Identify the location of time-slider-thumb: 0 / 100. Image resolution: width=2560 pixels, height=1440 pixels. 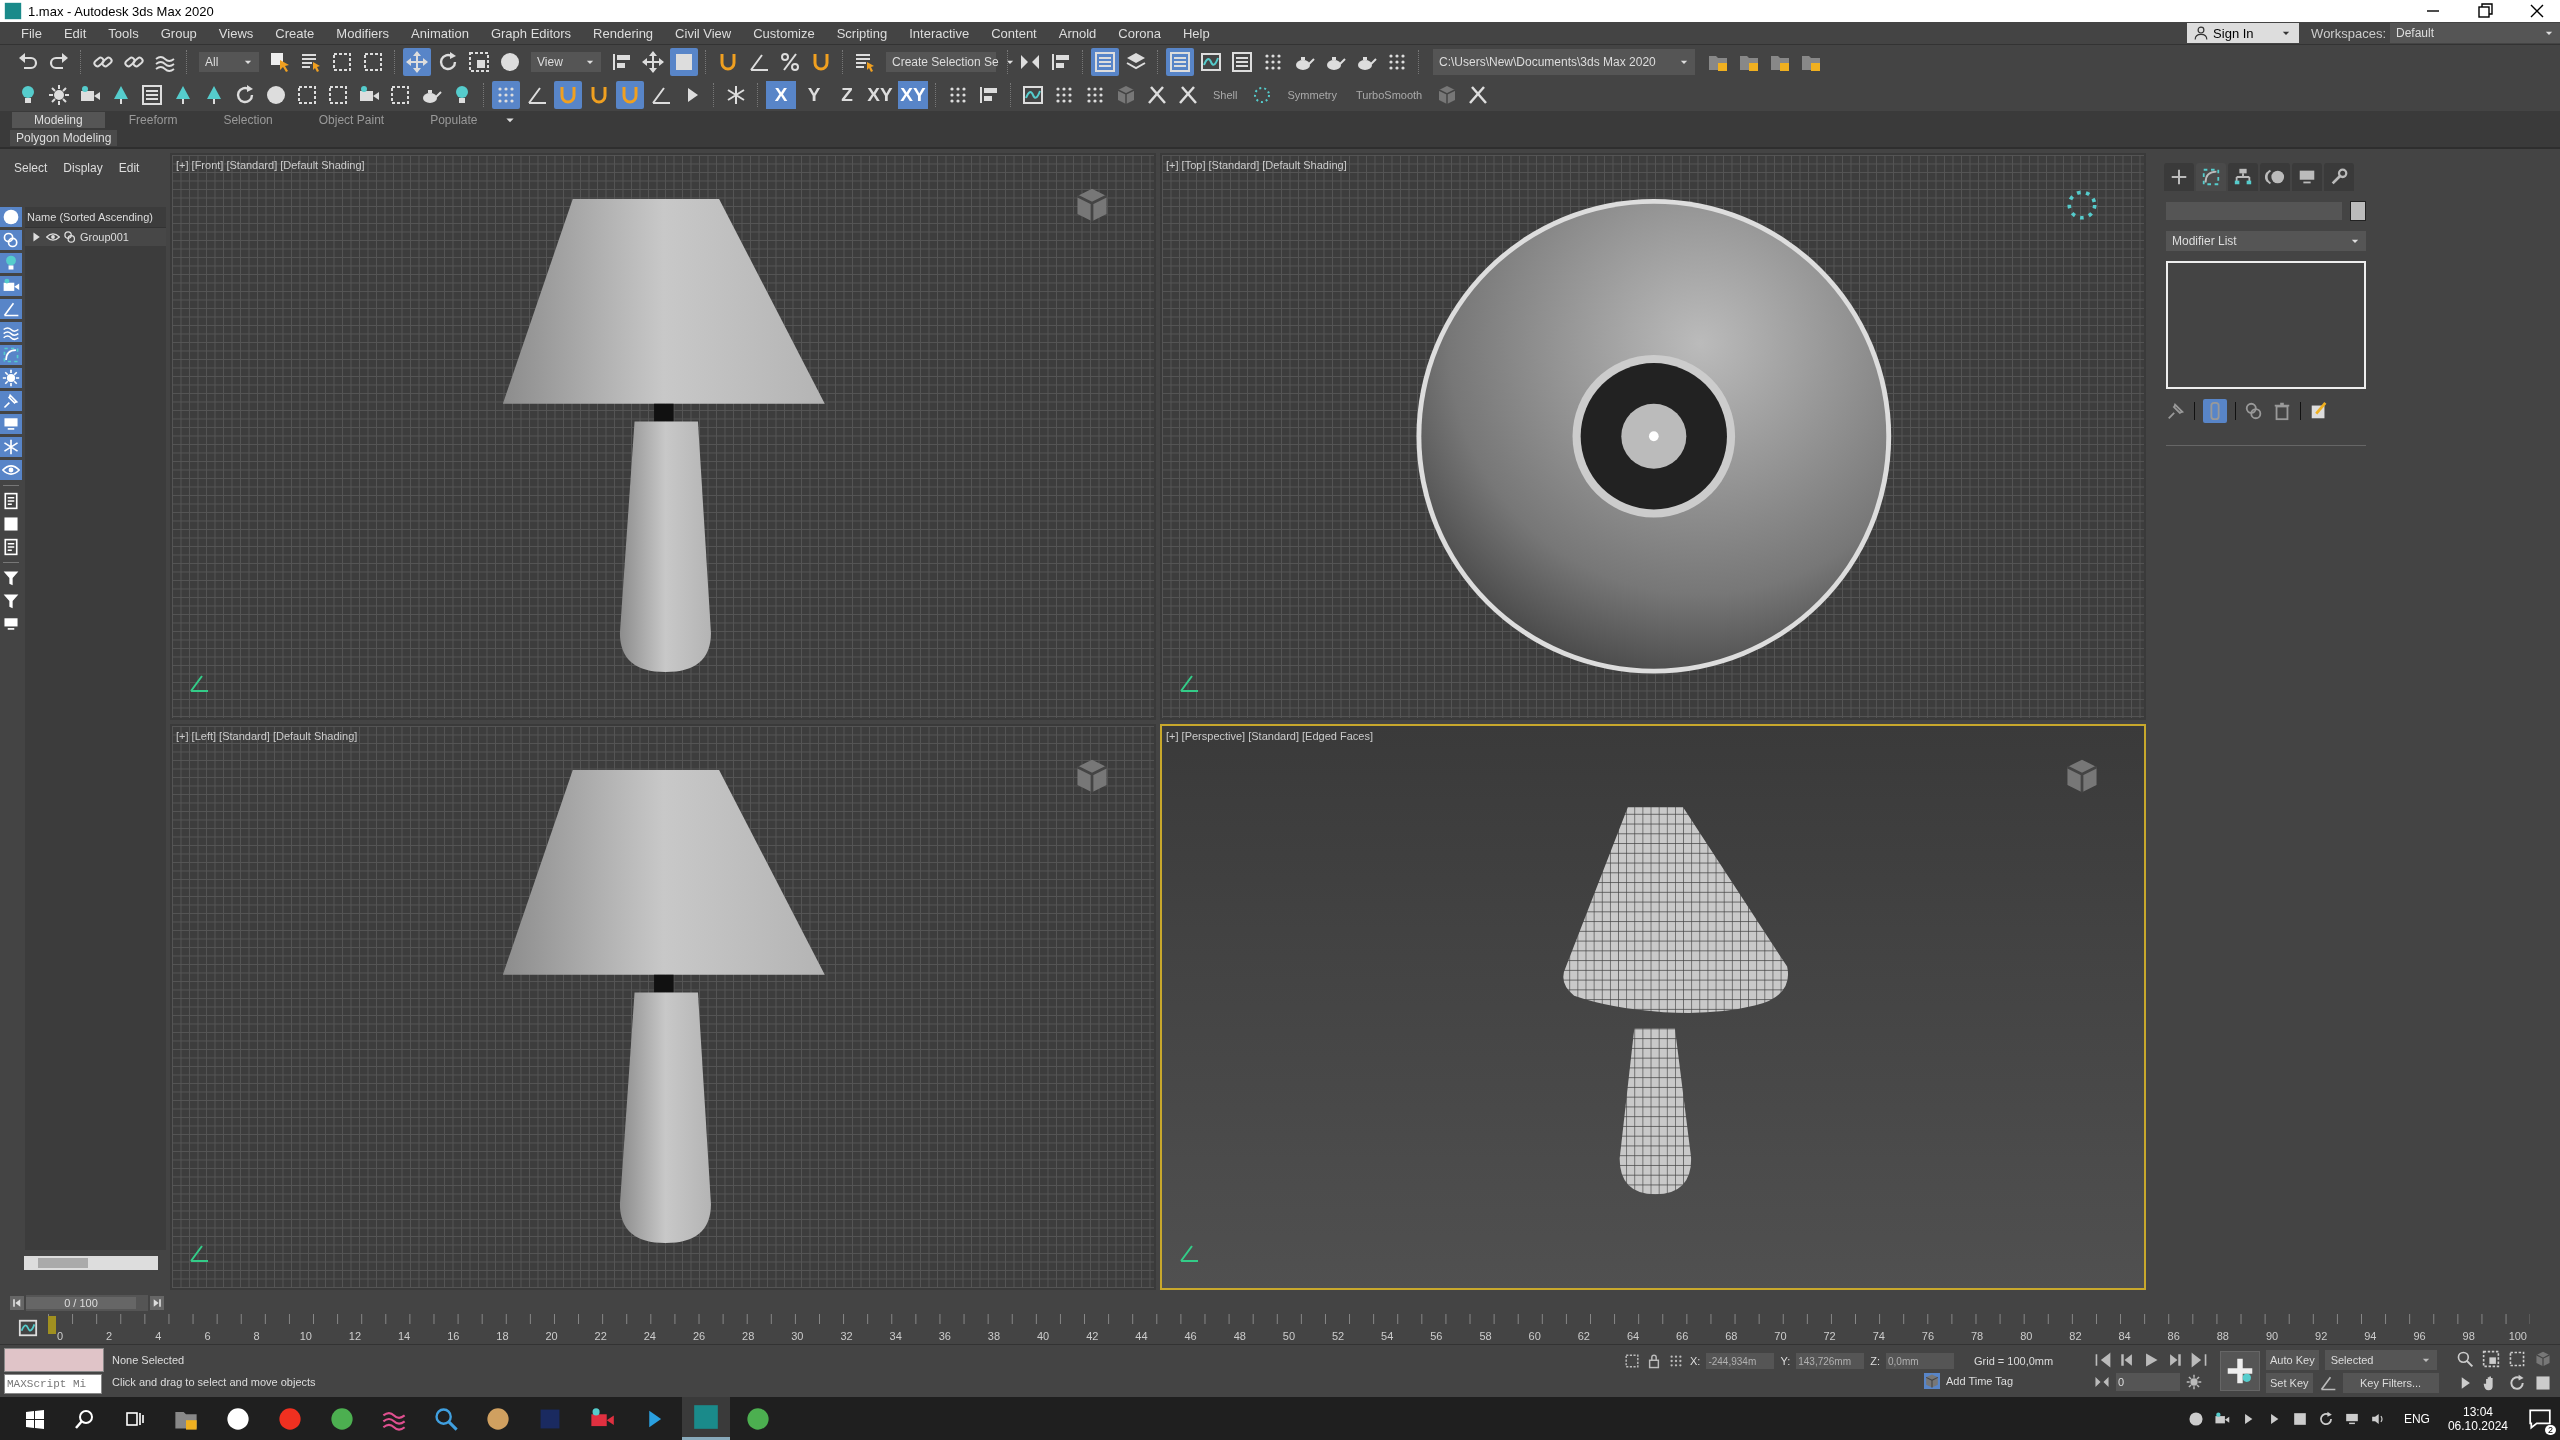
(81, 1303).